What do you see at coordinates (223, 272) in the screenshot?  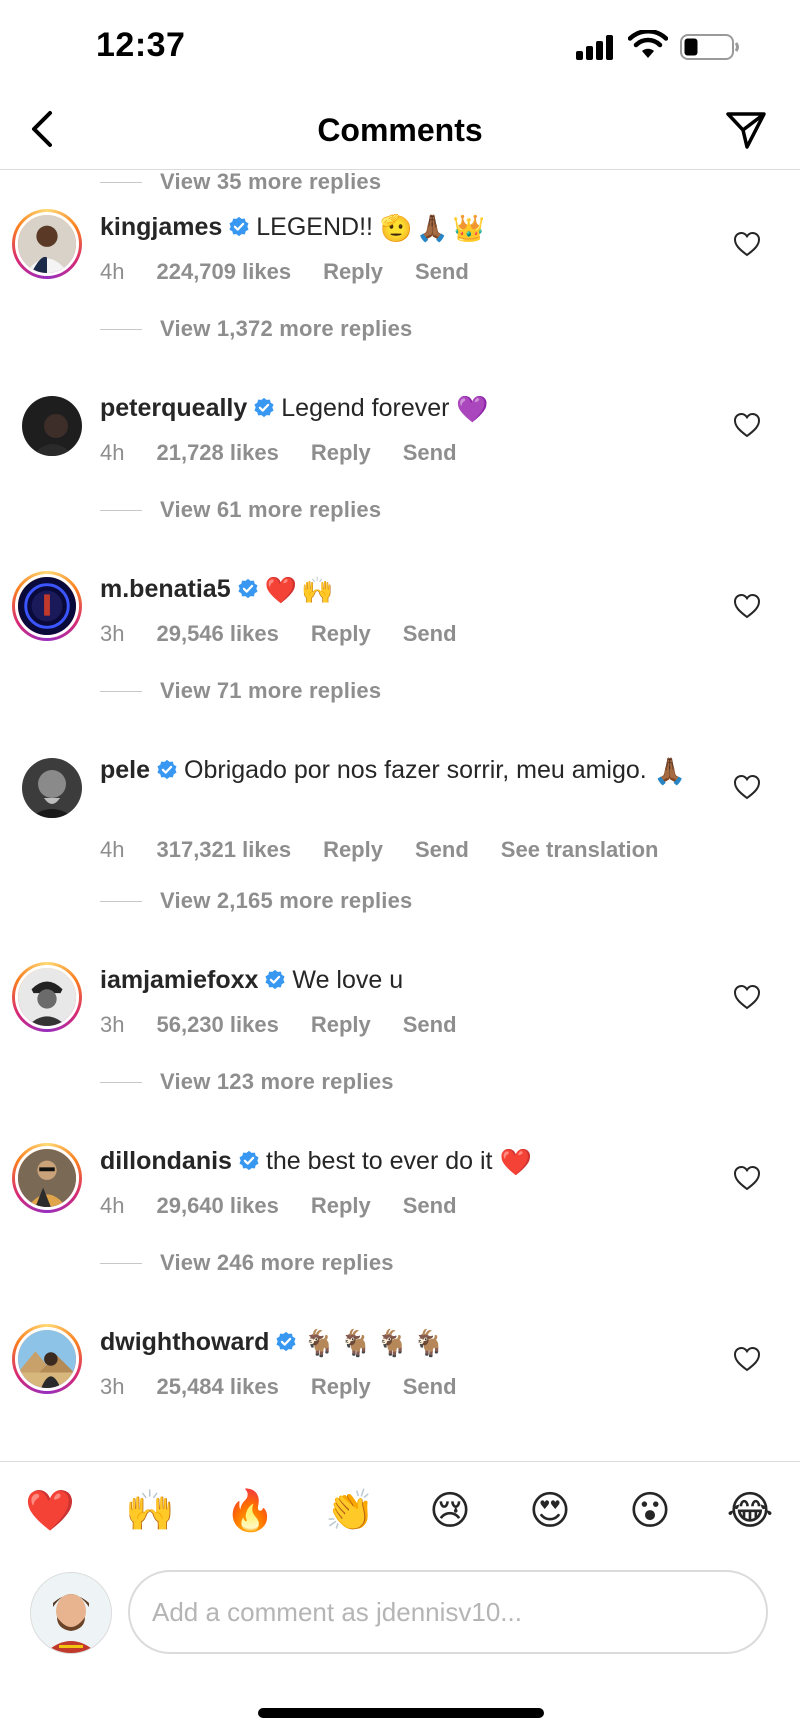 I see `like-count: 224,709 likes` at bounding box center [223, 272].